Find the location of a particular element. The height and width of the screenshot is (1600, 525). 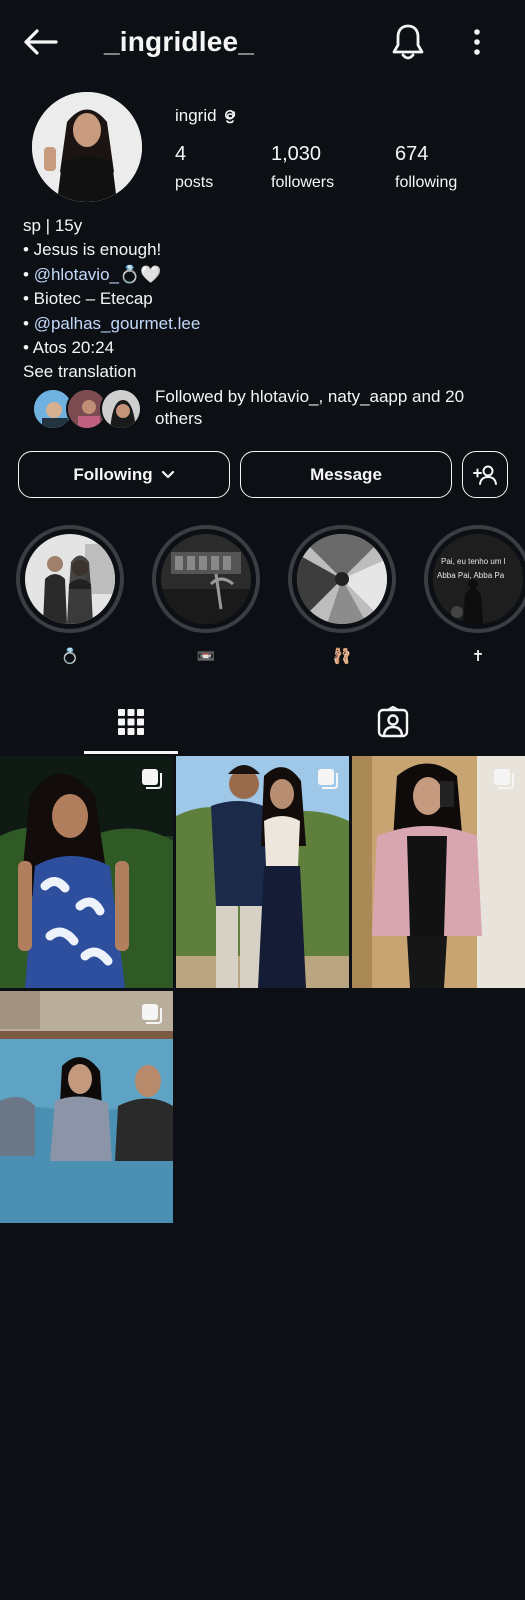

display-name-text: ingrid is located at coordinates (196, 115).